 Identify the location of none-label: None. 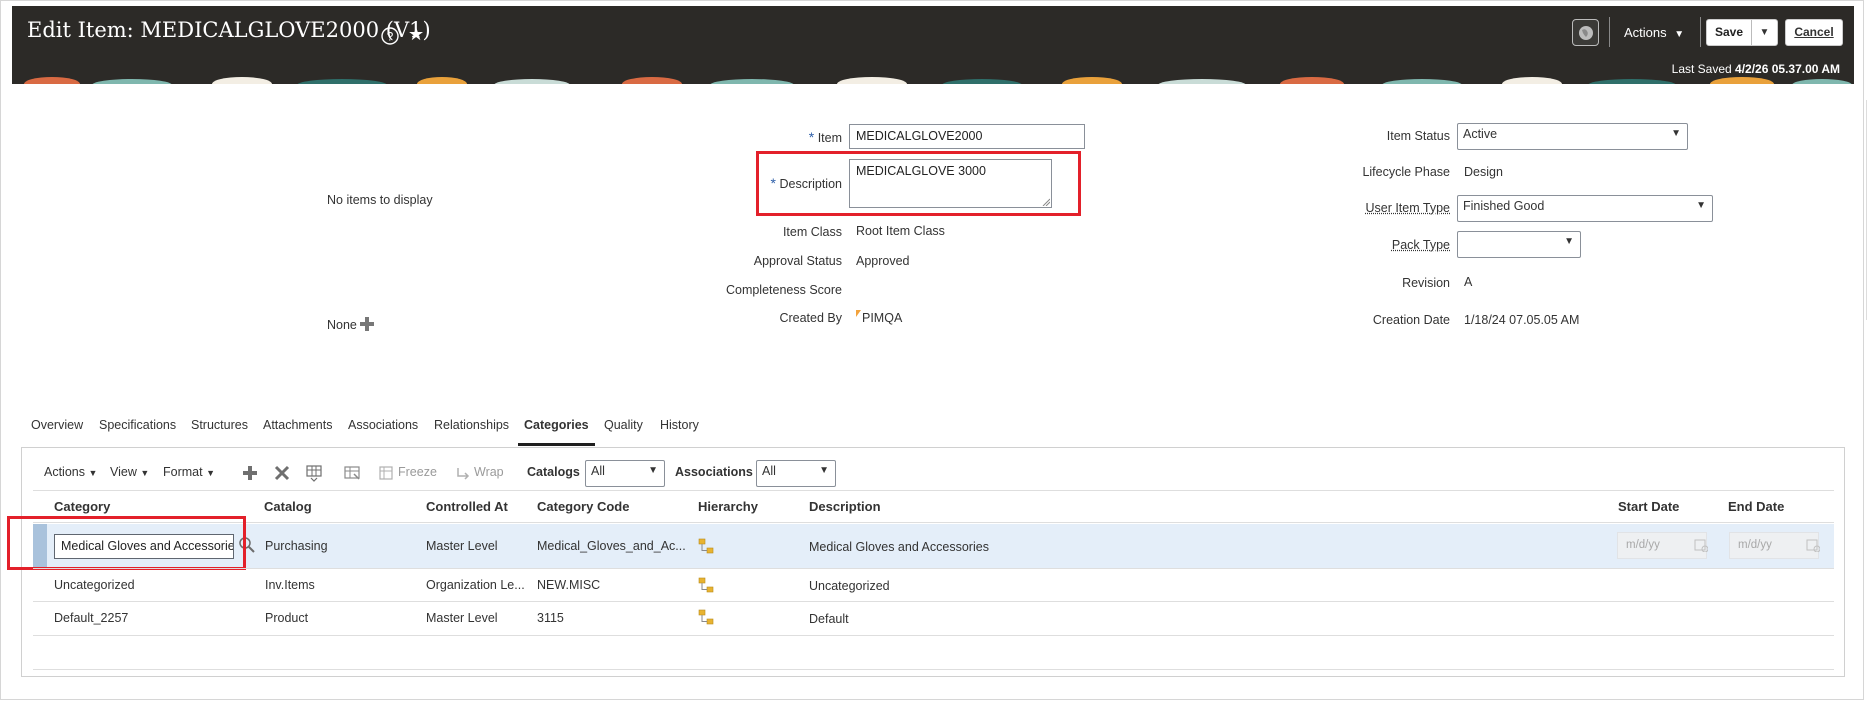
(342, 325).